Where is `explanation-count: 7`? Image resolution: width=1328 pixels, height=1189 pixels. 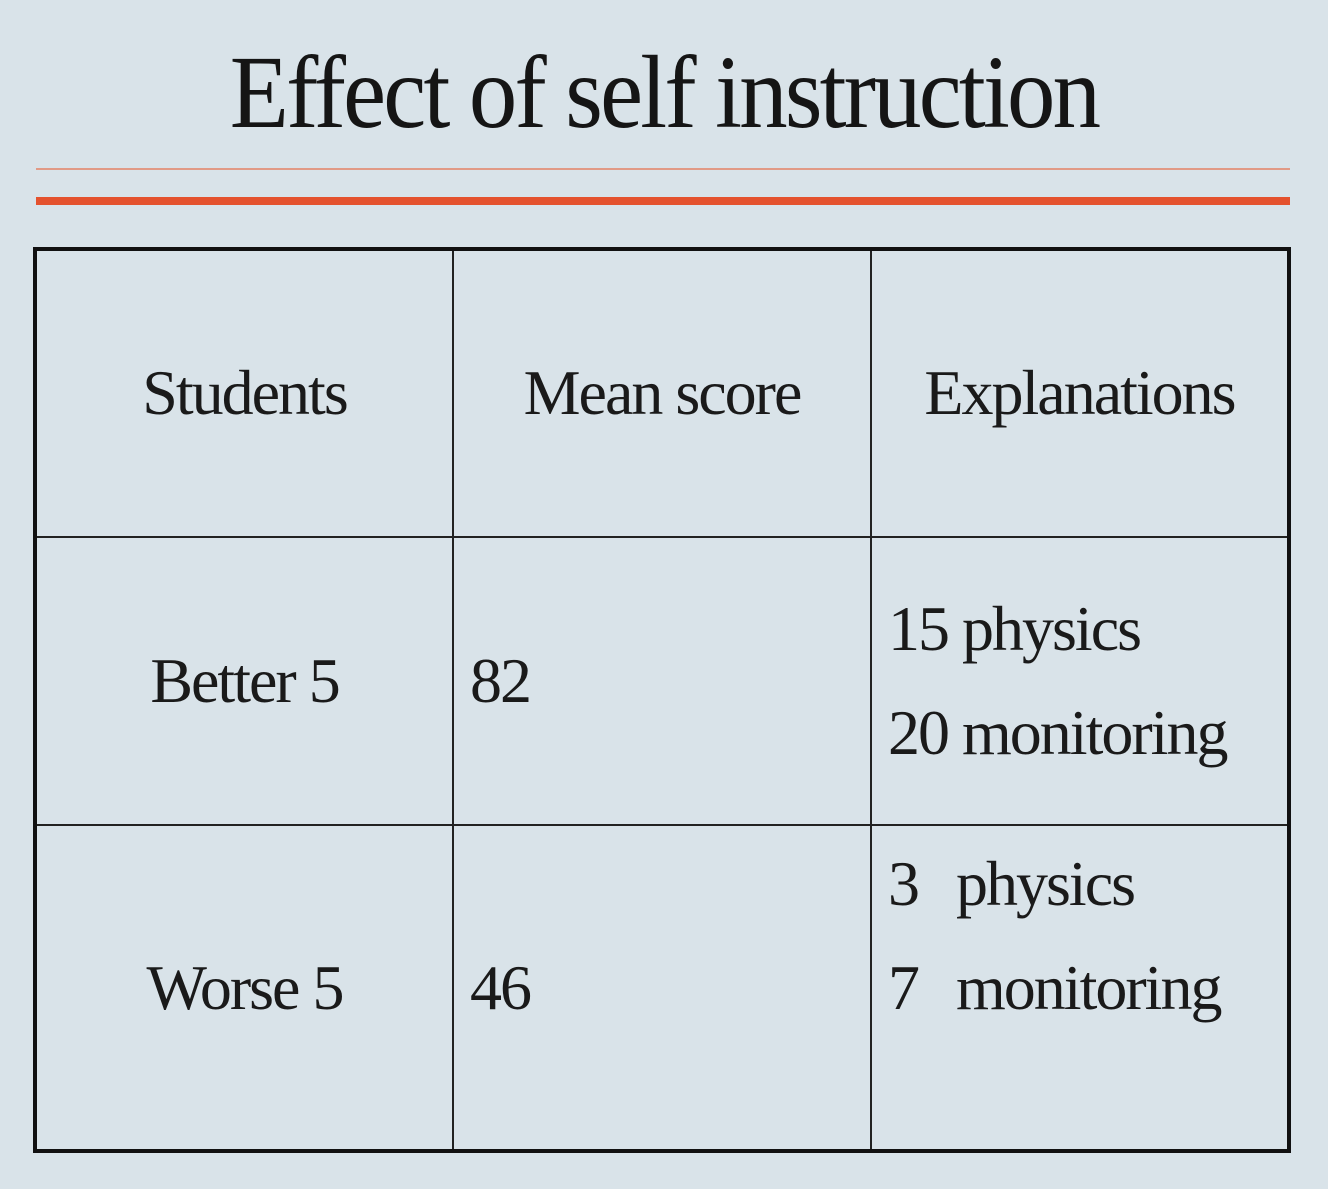
explanation-count: 7 is located at coordinates (904, 988).